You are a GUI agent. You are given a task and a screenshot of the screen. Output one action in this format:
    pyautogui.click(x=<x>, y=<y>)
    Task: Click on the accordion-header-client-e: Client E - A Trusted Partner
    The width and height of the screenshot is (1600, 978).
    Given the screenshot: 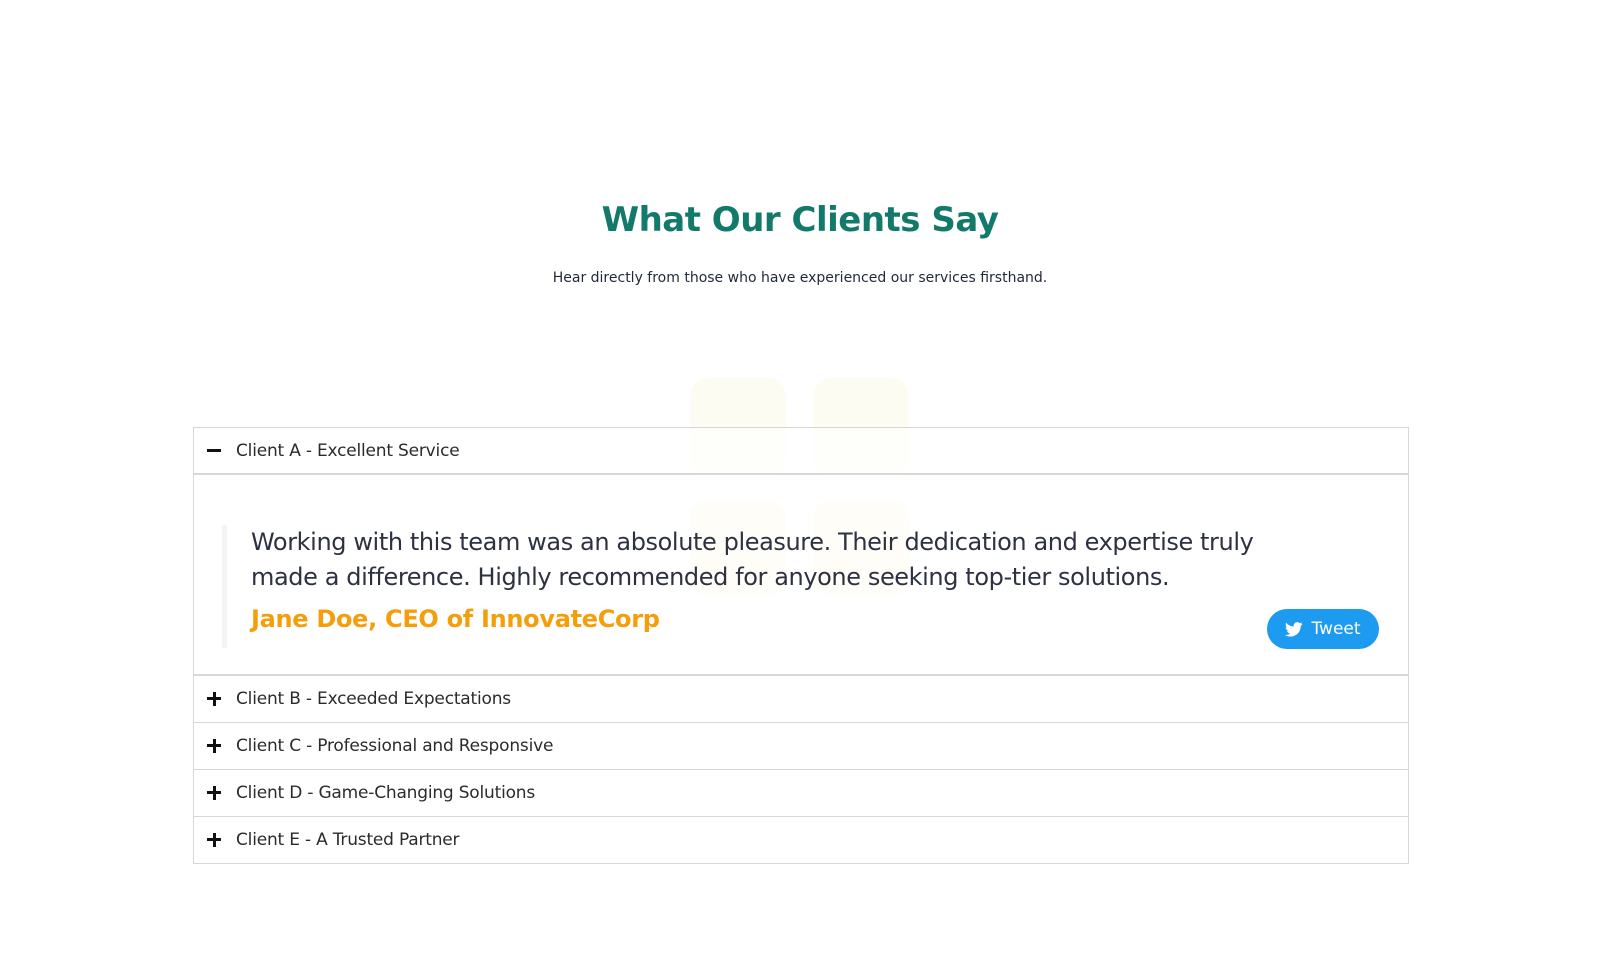 What is the action you would take?
    pyautogui.click(x=801, y=840)
    